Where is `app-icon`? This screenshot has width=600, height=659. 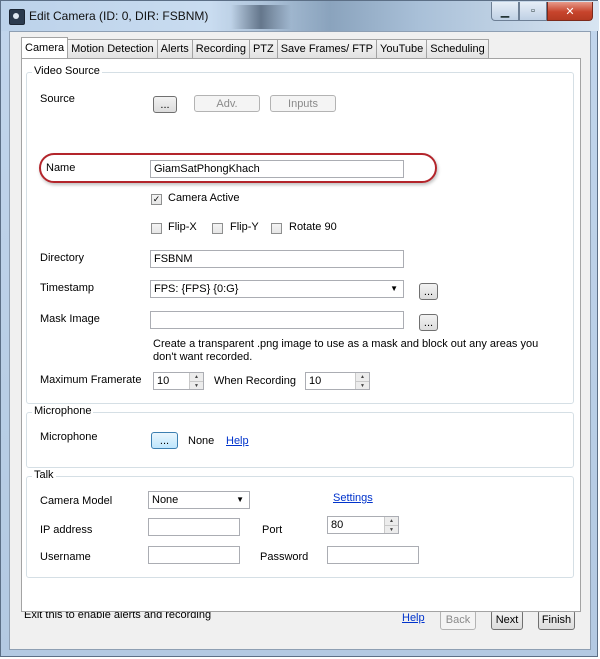 app-icon is located at coordinates (17, 17).